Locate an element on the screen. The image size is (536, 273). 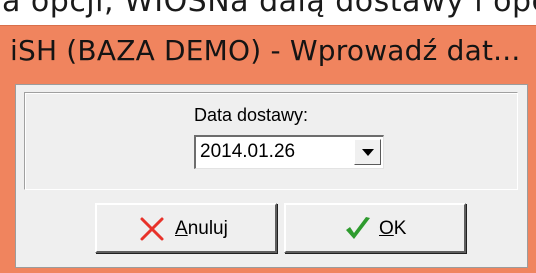
checkmark-icon is located at coordinates (358, 228).